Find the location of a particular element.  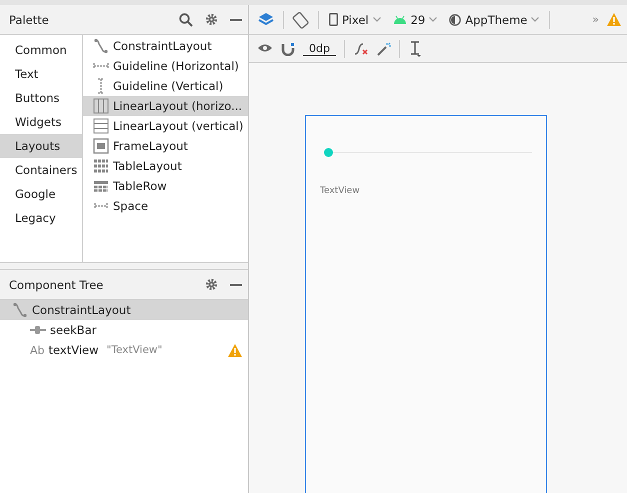

magic-wand-icon is located at coordinates (383, 49).